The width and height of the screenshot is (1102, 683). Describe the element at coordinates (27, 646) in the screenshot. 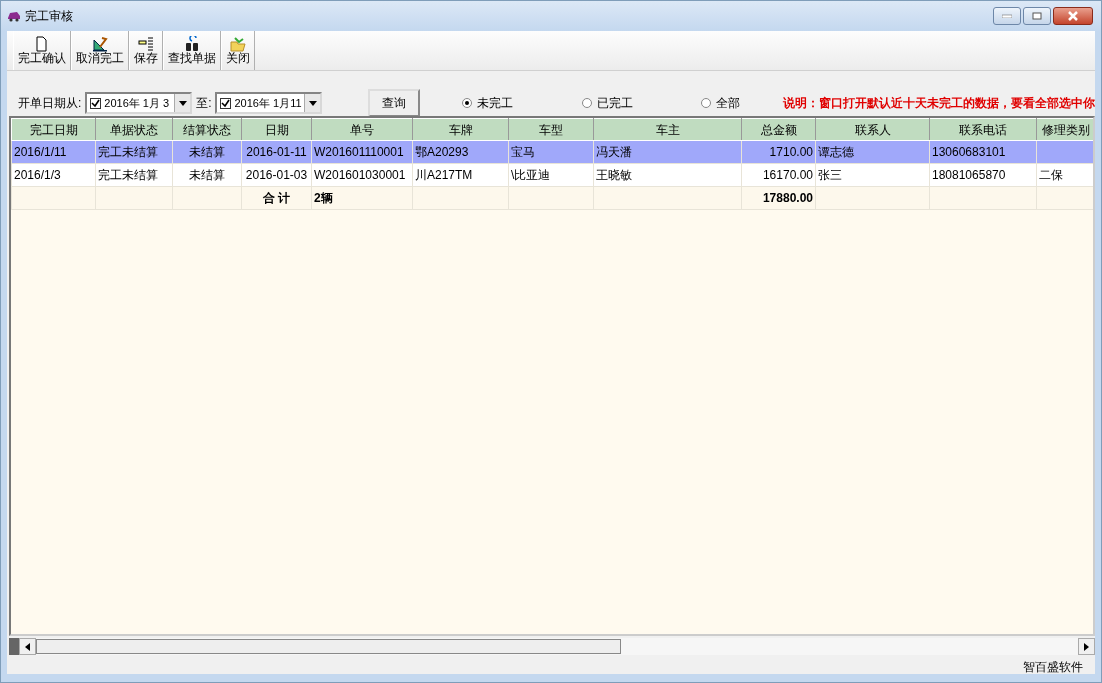

I see `left-arrow-icon` at that location.